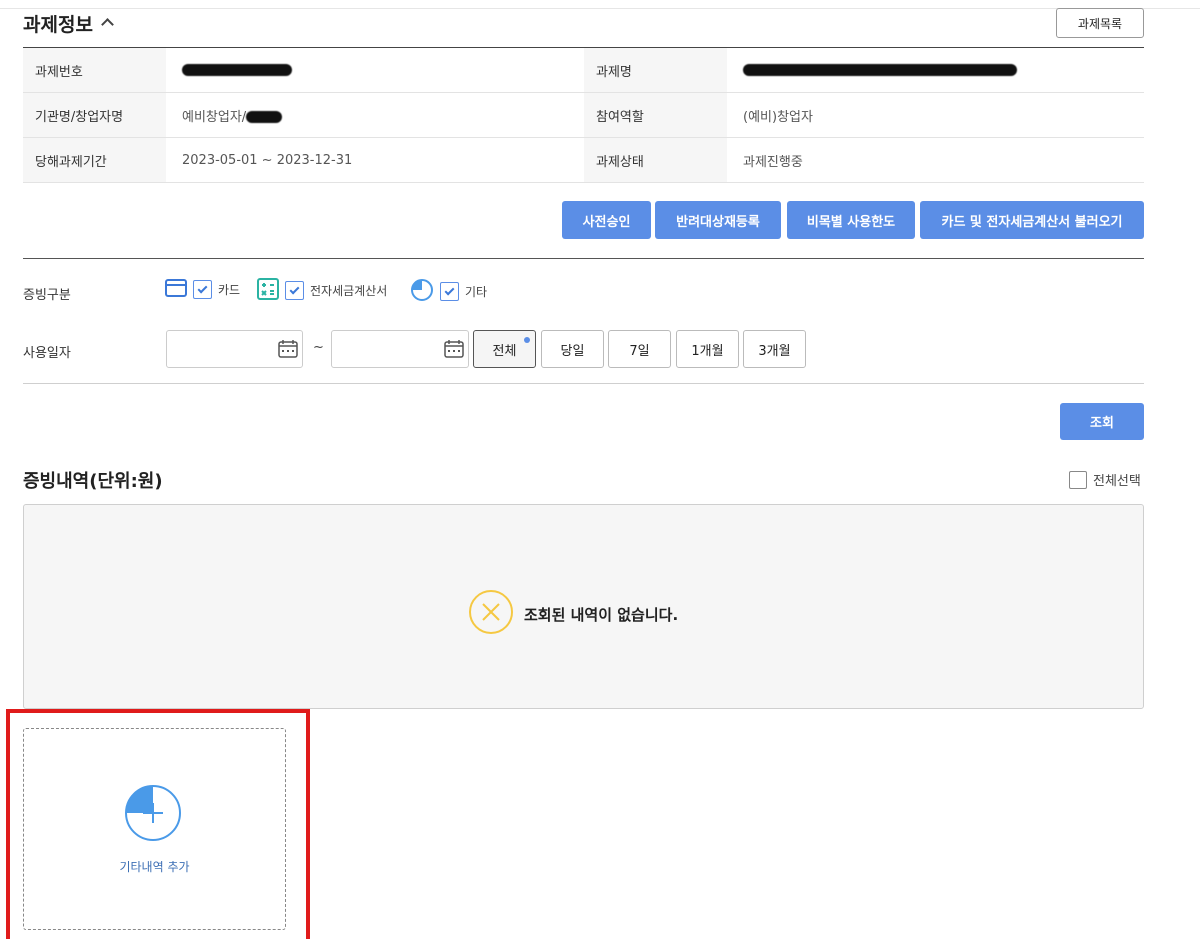 Image resolution: width=1200 pixels, height=939 pixels. Describe the element at coordinates (718, 220) in the screenshot. I see `resubmit-rejected-button: 반려대상재등록` at that location.